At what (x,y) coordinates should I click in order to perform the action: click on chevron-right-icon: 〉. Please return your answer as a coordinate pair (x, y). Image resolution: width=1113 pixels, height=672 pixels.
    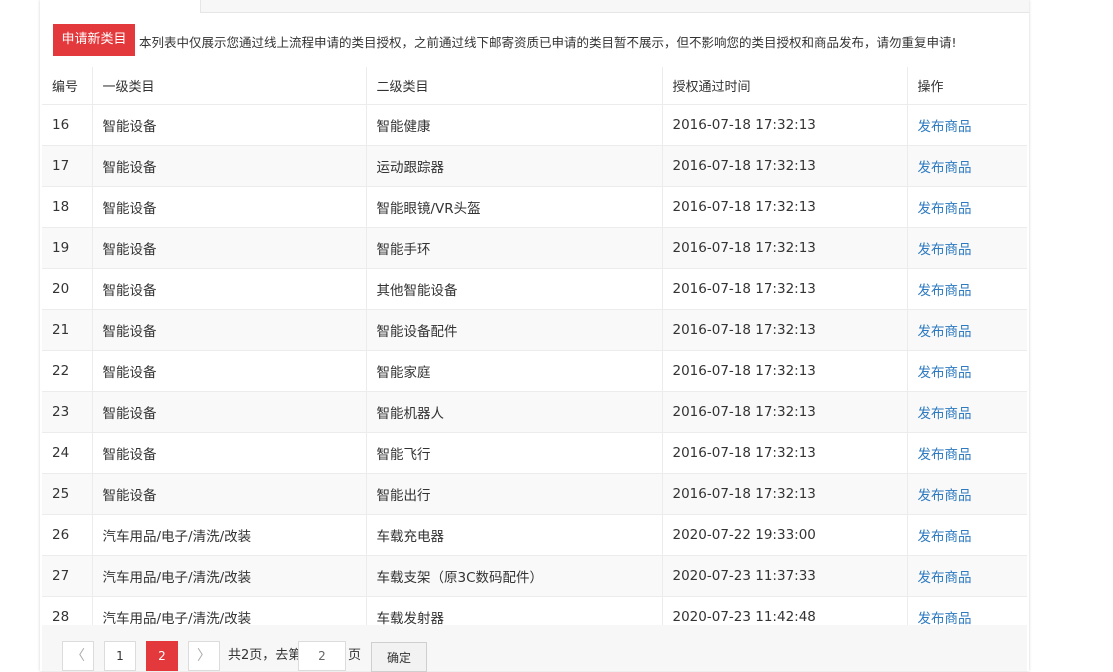
    Looking at the image, I should click on (204, 656).